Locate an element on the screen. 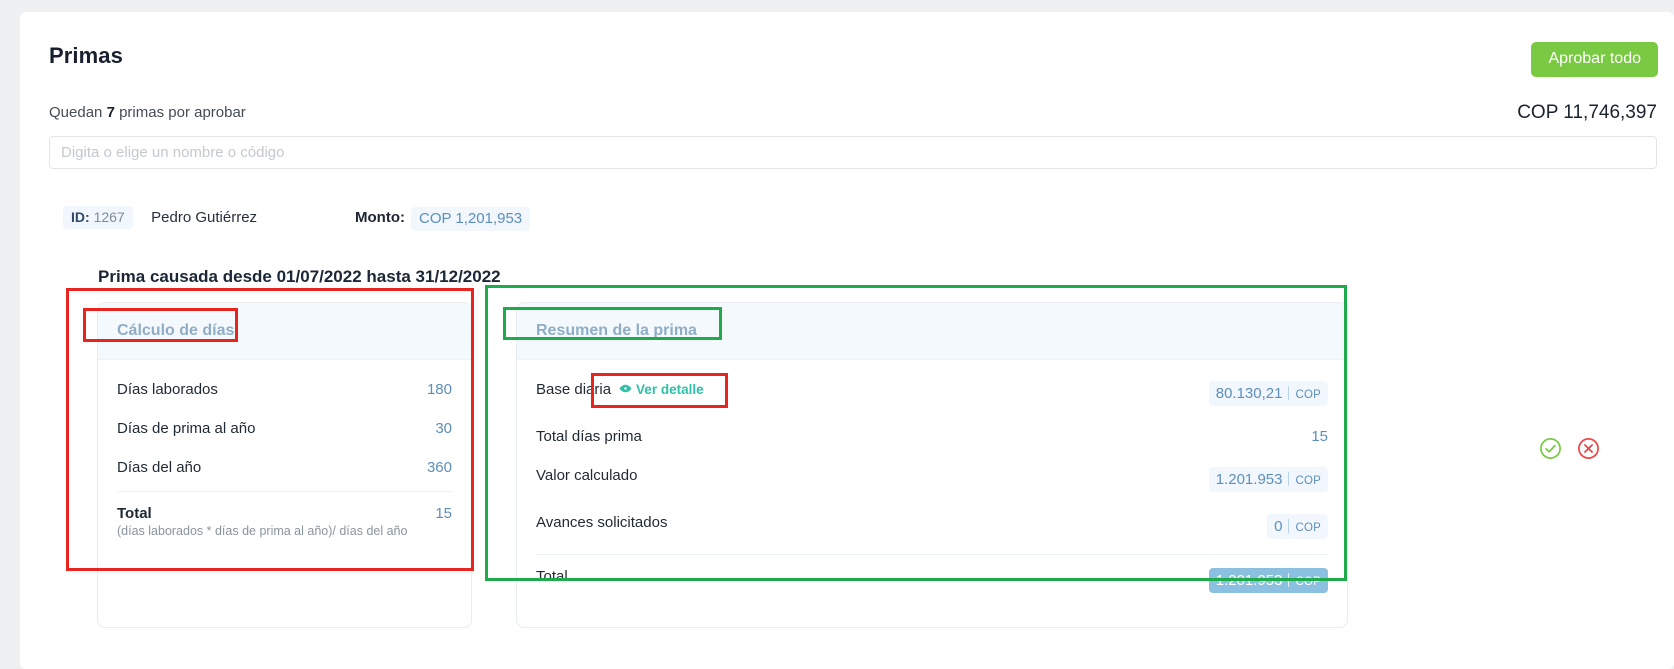  row-label: Total días prima is located at coordinates (589, 436).